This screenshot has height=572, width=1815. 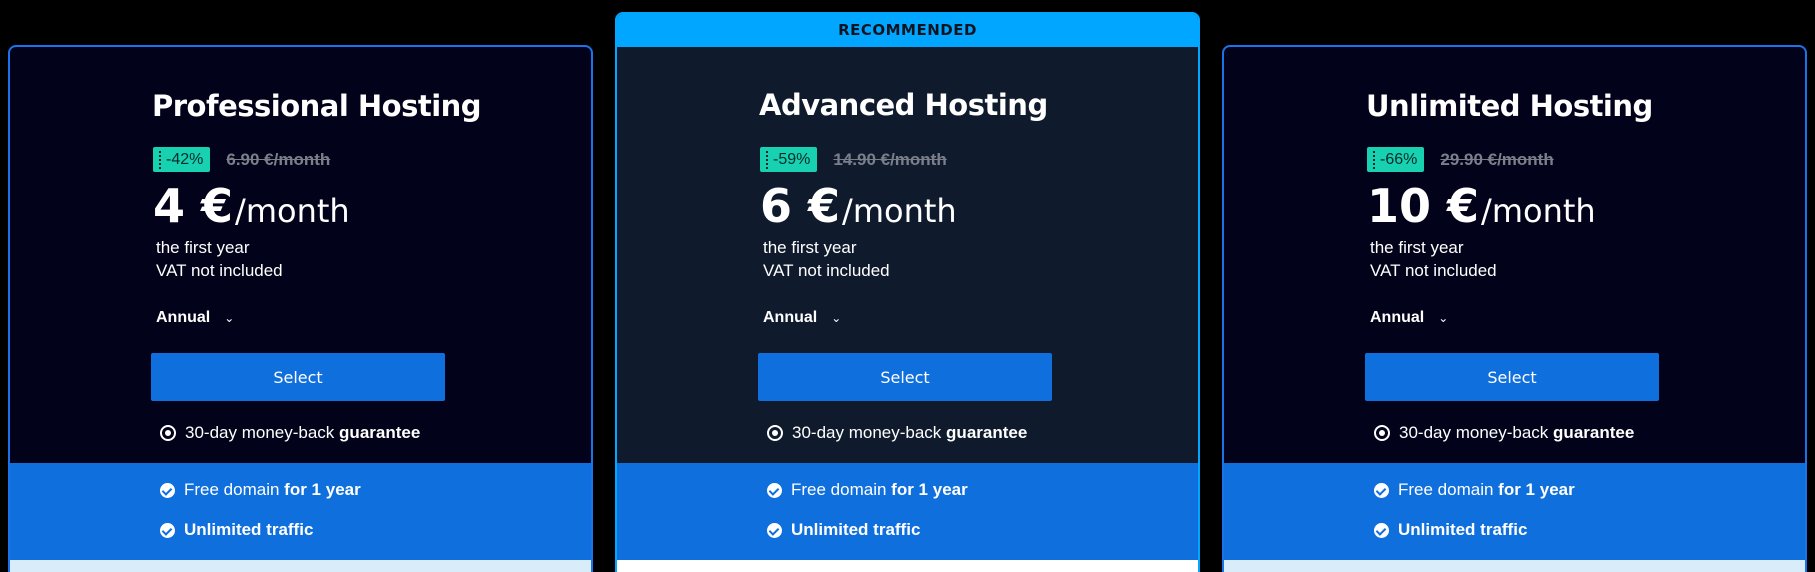 I want to click on discount-row: -59% 14.90 €/month, so click(x=853, y=159).